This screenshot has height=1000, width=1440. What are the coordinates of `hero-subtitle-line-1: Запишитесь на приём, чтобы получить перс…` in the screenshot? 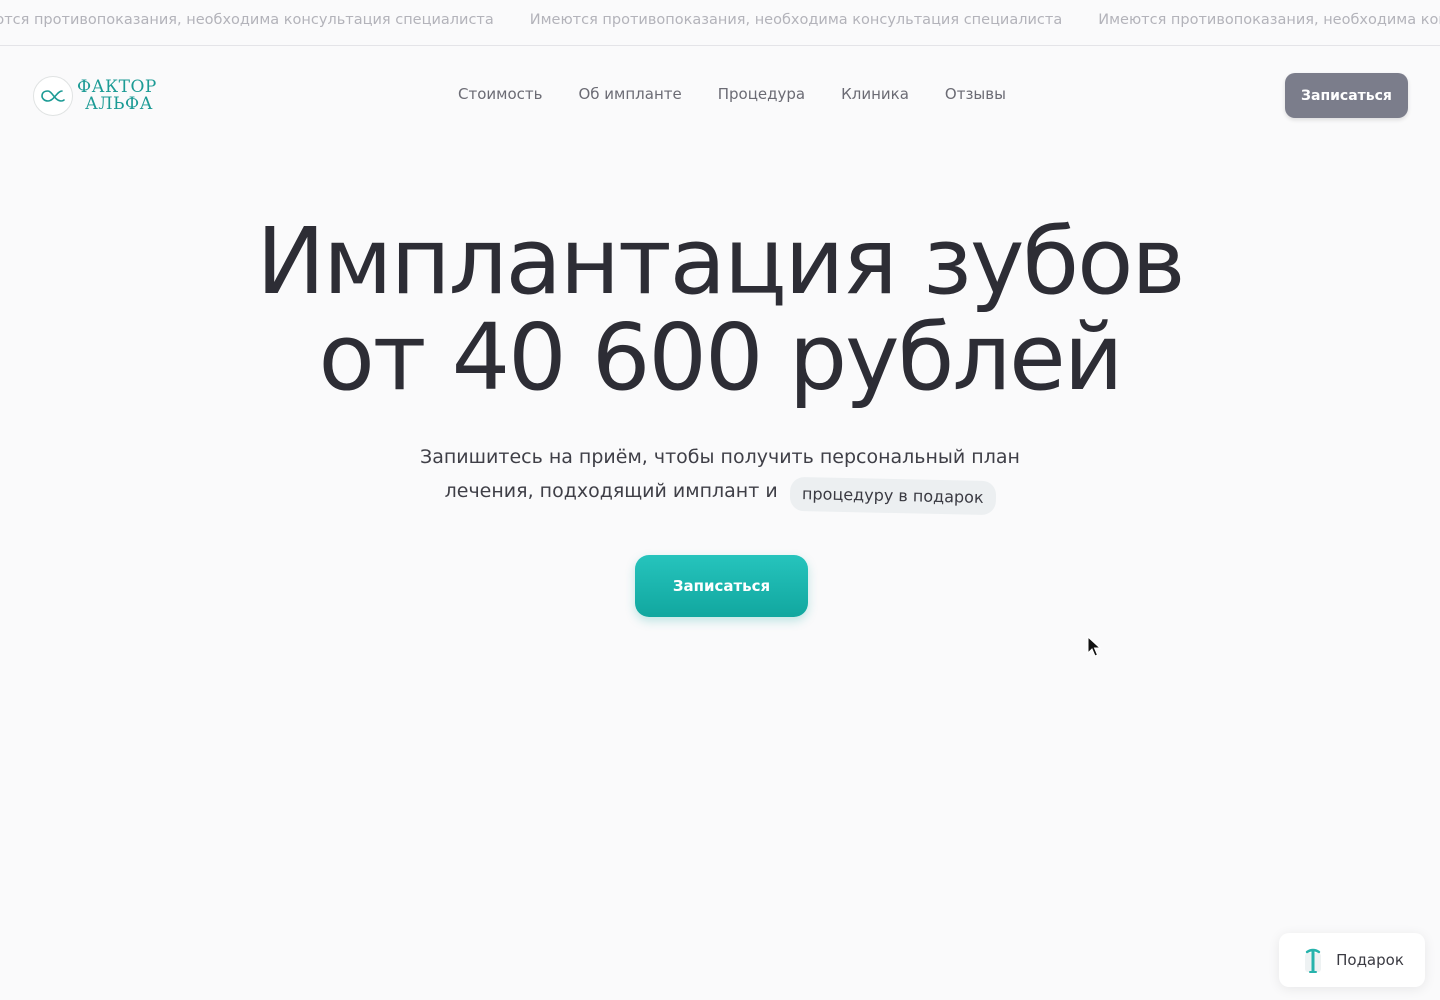 It's located at (720, 457).